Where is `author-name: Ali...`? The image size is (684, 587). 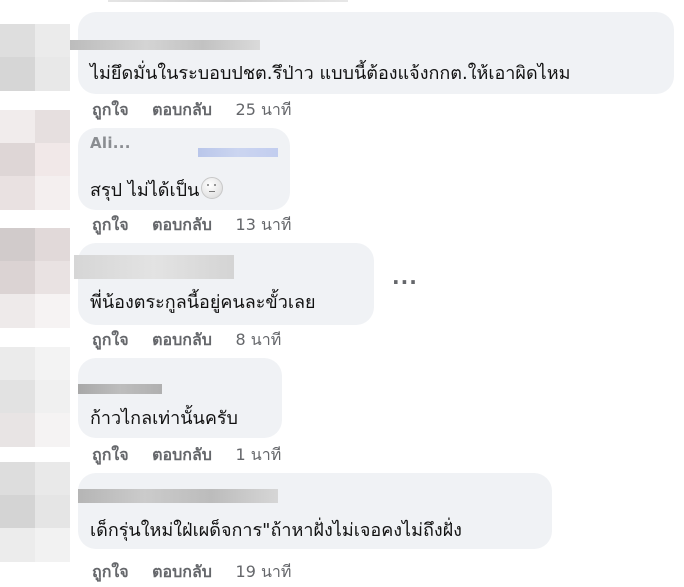 author-name: Ali... is located at coordinates (110, 143).